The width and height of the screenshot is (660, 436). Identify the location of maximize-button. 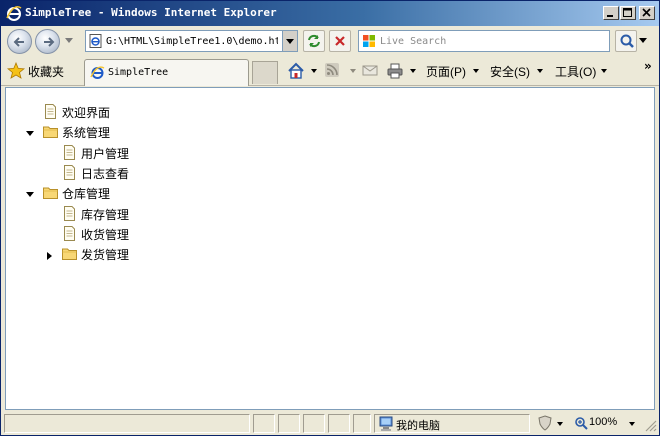
(628, 13).